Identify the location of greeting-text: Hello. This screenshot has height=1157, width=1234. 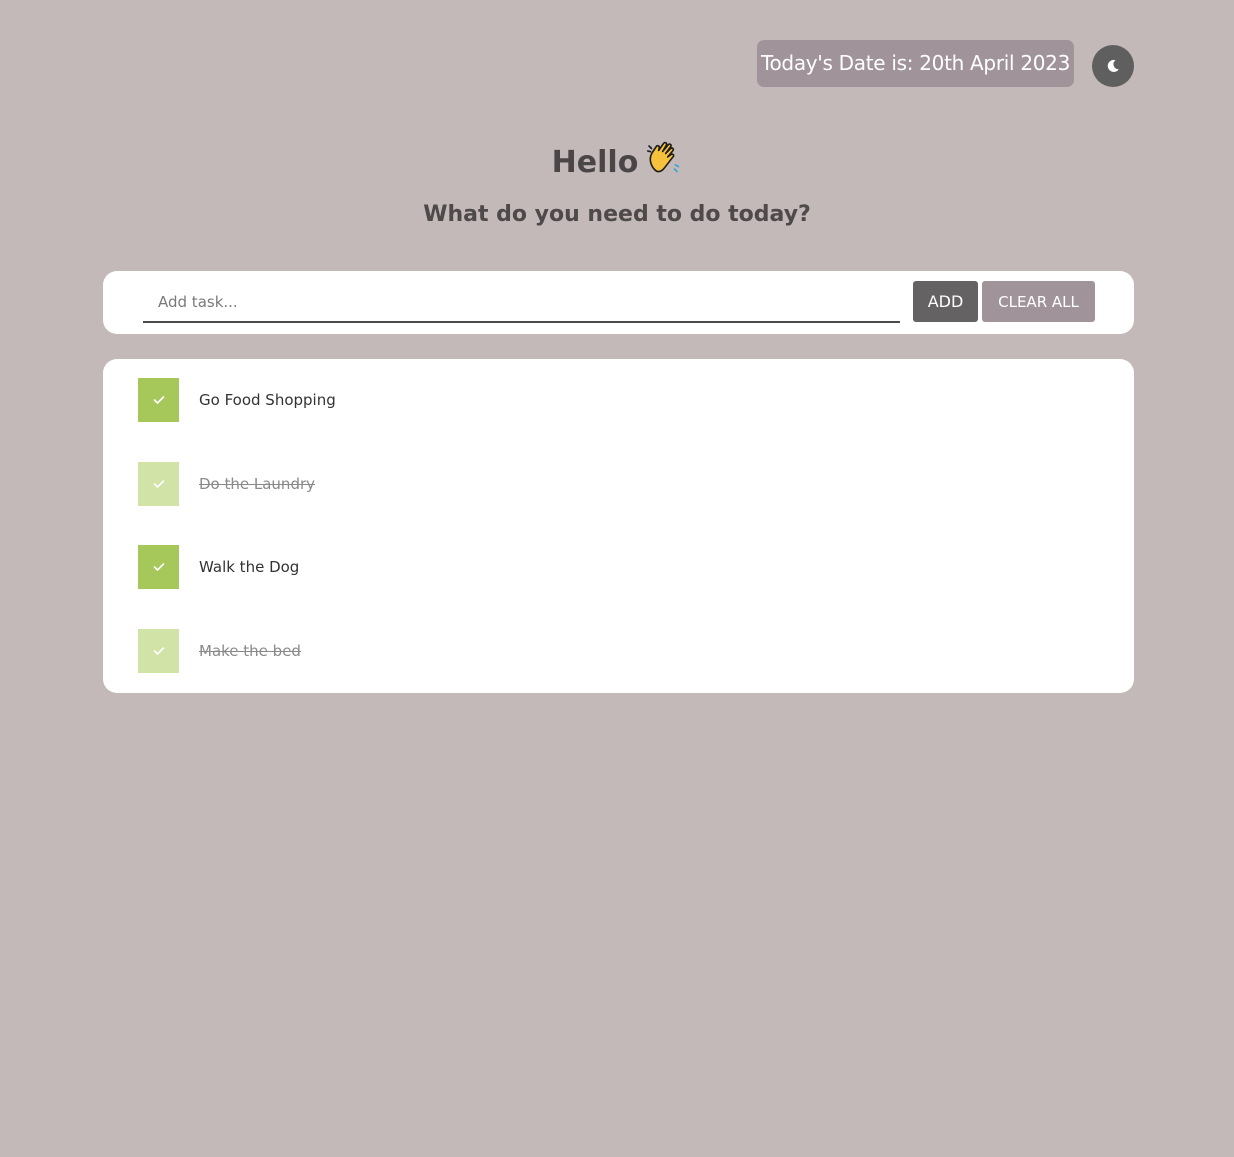
(595, 162).